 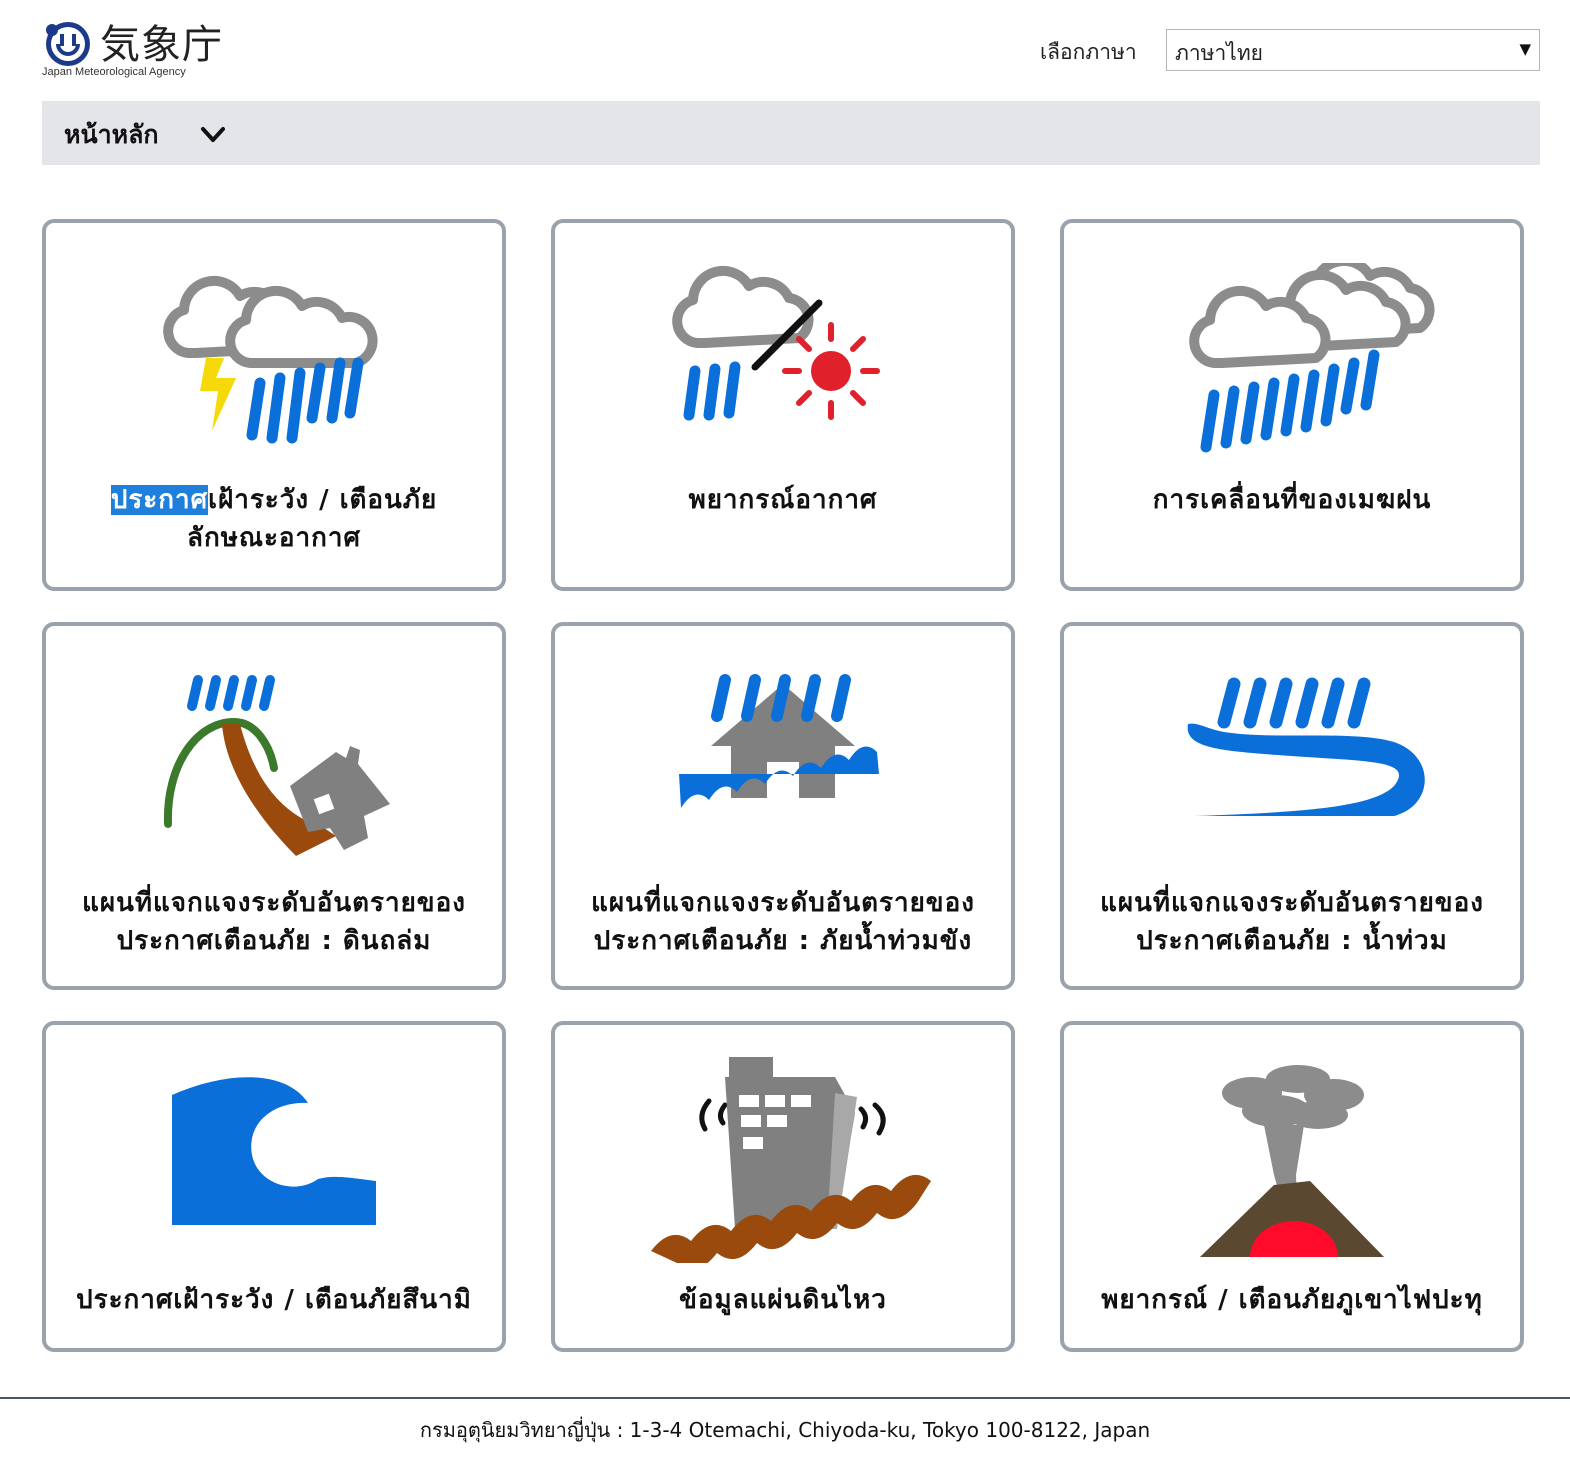 I want to click on logo-english-text: Japan Meteorological Agency, so click(x=114, y=72).